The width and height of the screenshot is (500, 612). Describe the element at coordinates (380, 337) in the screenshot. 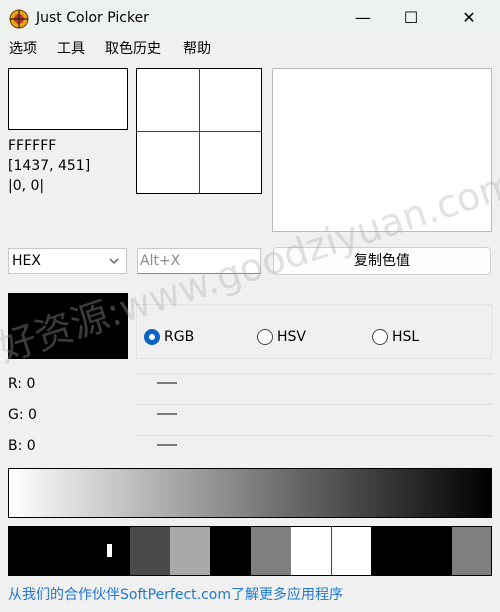

I see `radio-hsl` at that location.